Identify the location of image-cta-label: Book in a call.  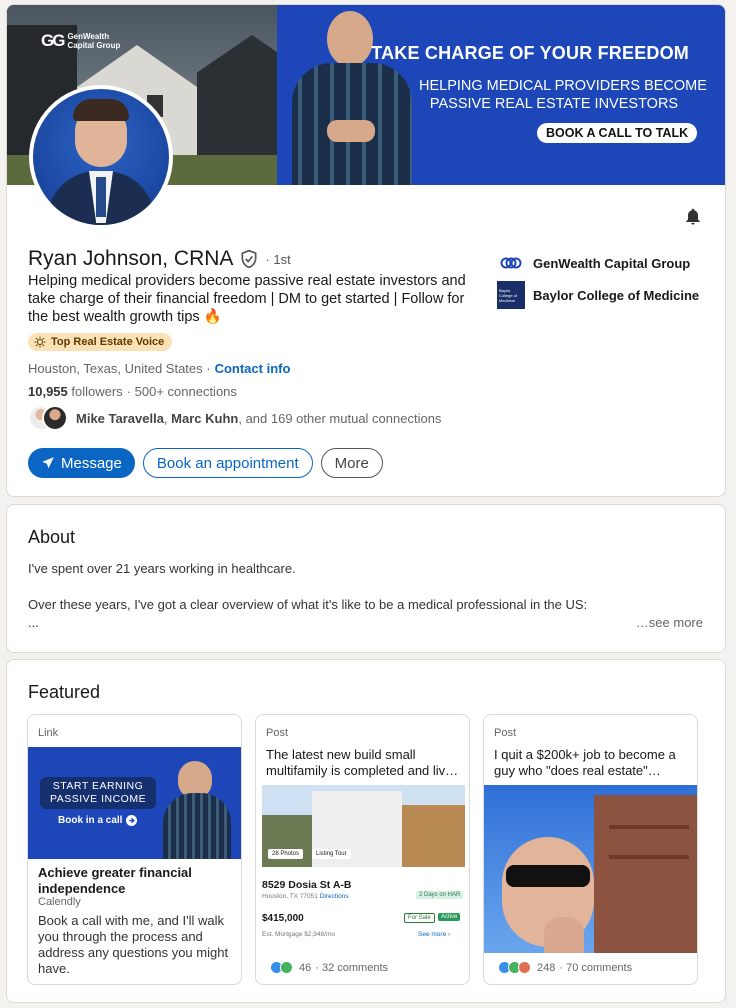
(90, 820).